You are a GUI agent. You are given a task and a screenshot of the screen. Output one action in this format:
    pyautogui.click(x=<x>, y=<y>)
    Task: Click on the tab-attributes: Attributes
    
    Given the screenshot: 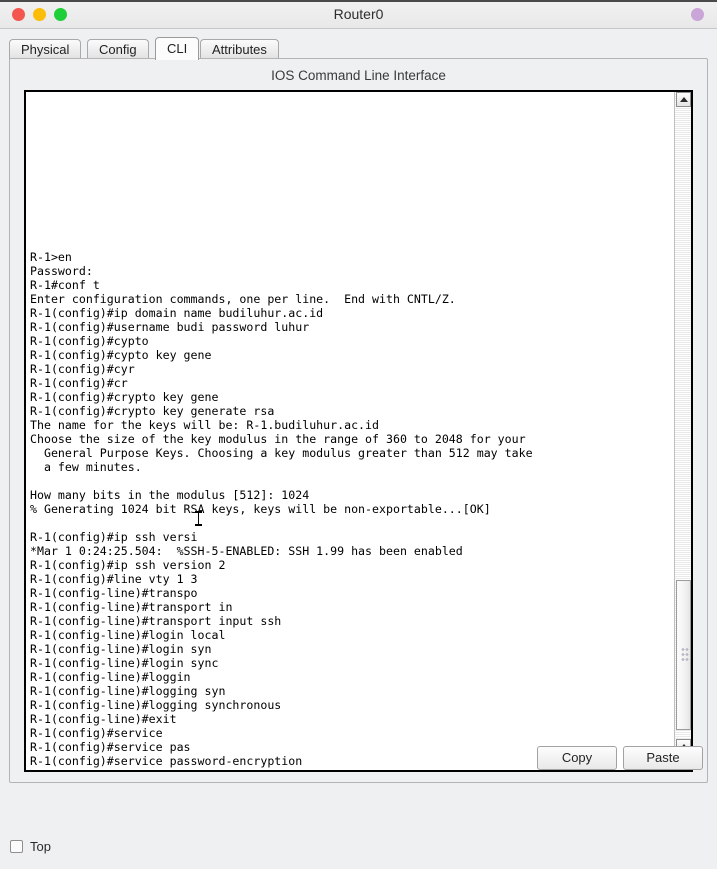 What is the action you would take?
    pyautogui.click(x=239, y=49)
    